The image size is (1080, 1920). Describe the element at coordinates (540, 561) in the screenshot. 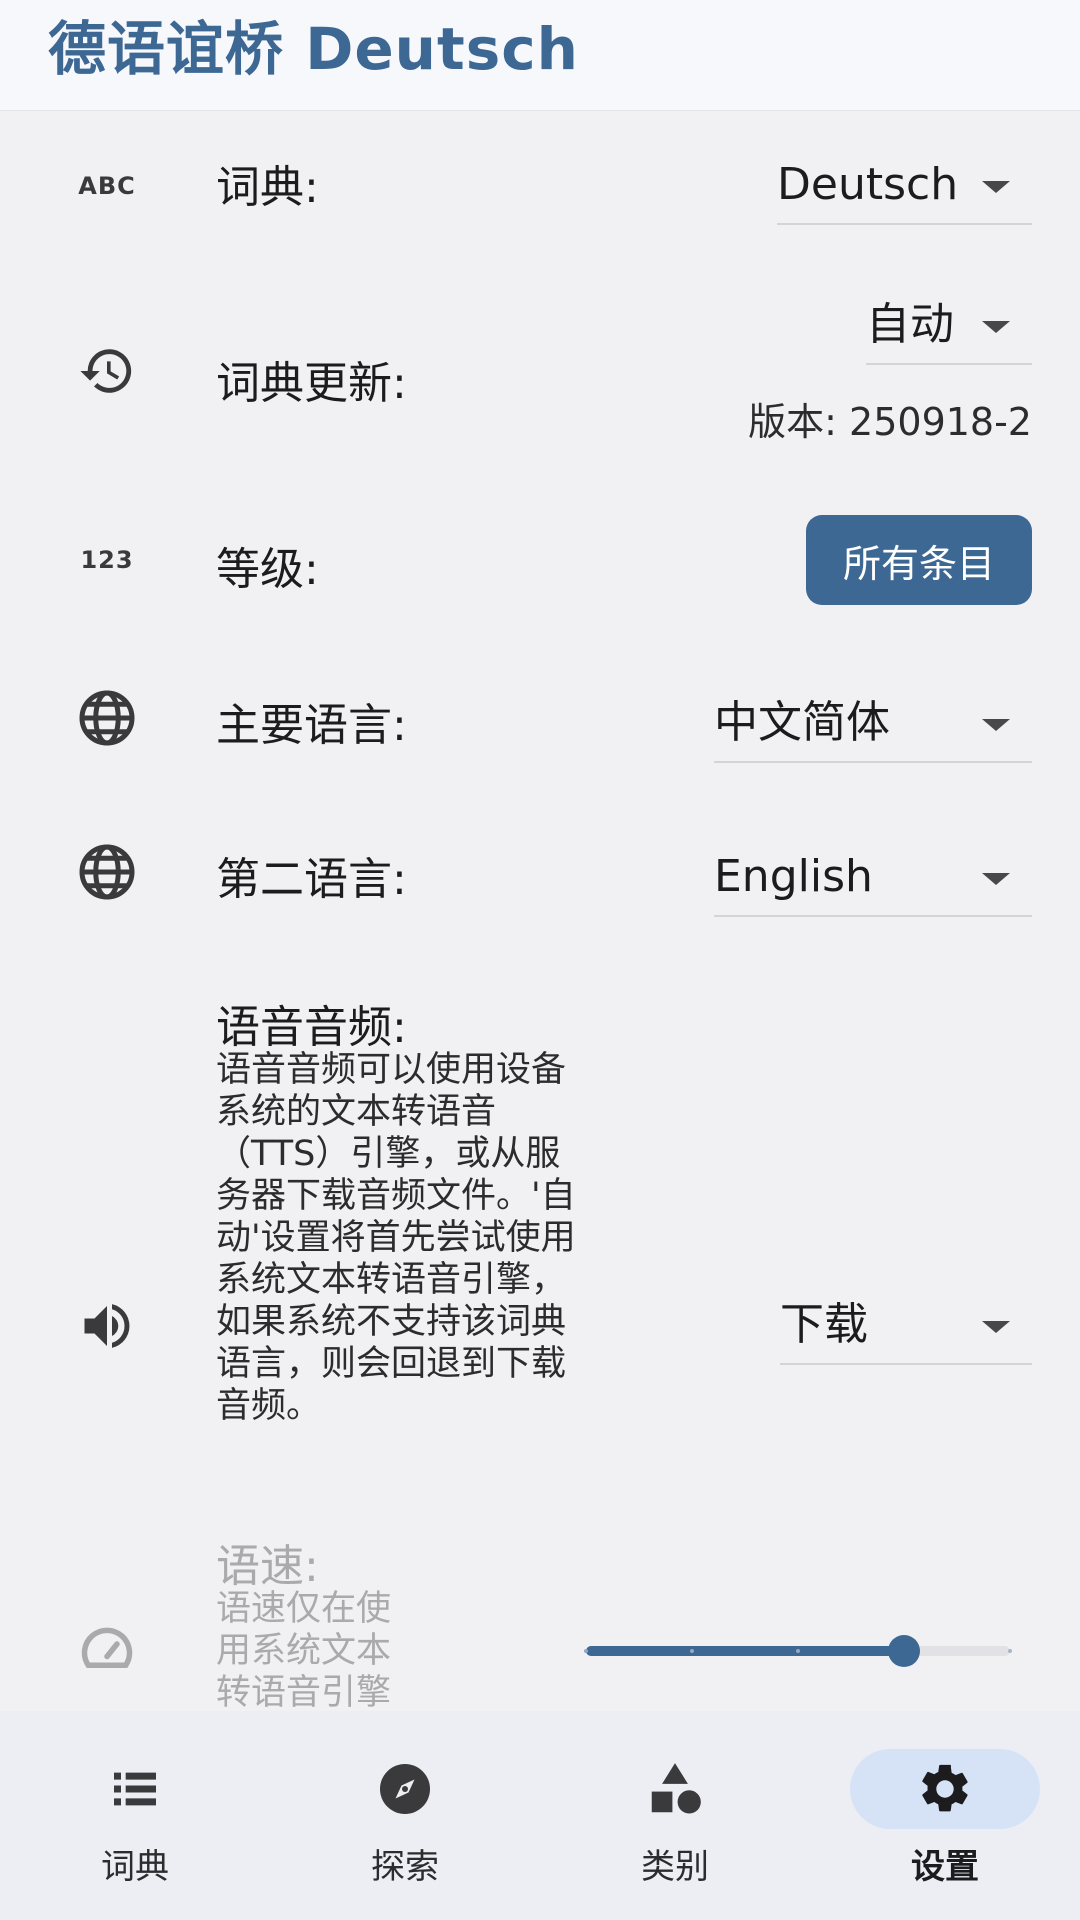

I see `setting-level: 123 等级: 所有条目` at that location.